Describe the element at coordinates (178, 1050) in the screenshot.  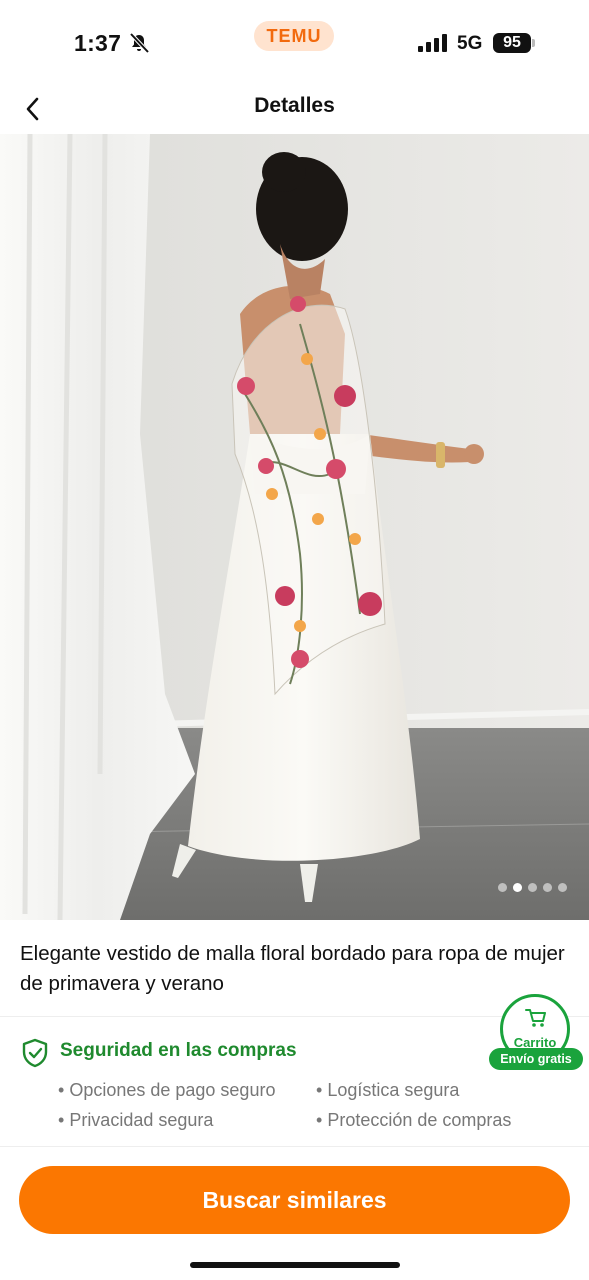
I see `security-title: Seguridad en las compras` at that location.